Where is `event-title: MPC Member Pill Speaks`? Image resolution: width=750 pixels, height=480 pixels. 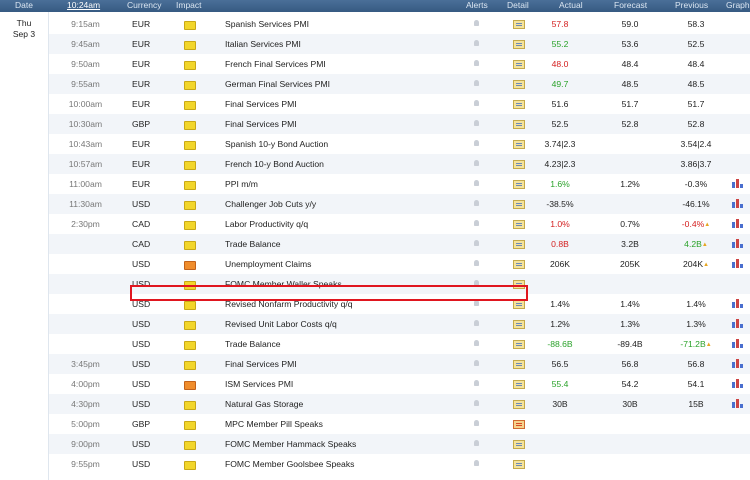
event-title: MPC Member Pill Speaks is located at coordinates (345, 424).